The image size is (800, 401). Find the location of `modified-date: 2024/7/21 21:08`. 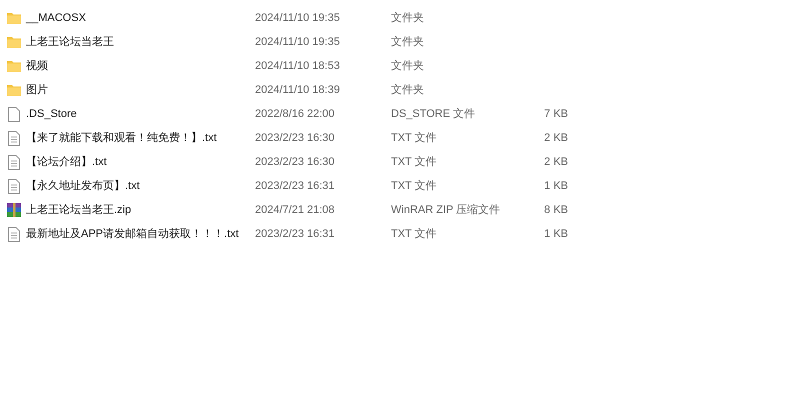

modified-date: 2024/7/21 21:08 is located at coordinates (295, 210).